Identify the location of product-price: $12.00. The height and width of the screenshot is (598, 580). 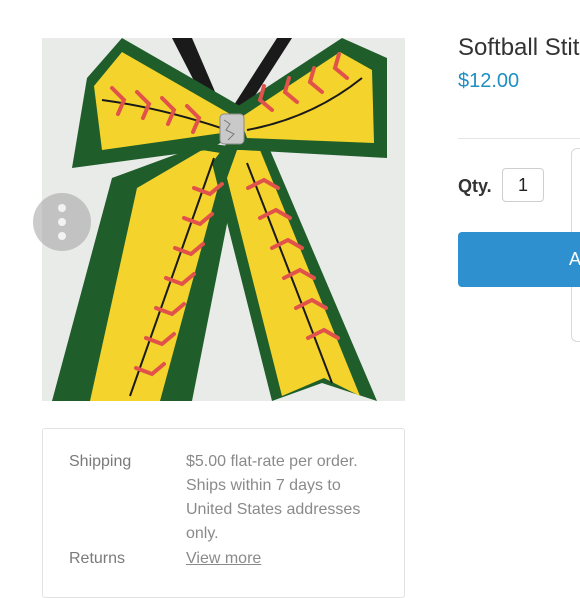
(489, 81).